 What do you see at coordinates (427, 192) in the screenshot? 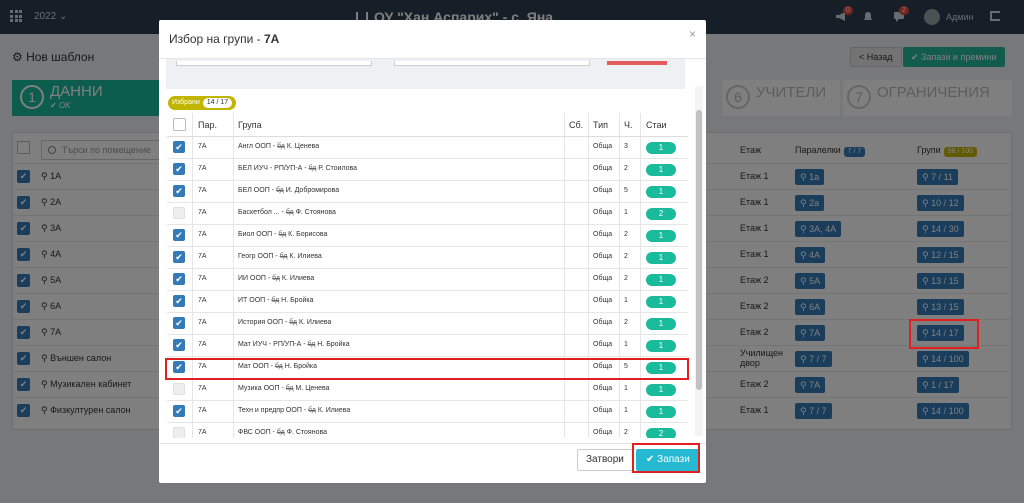
I see `table-row: ✔ 7А БЕЛ ООП - бд И. Добромирова Обща 5 1` at bounding box center [427, 192].